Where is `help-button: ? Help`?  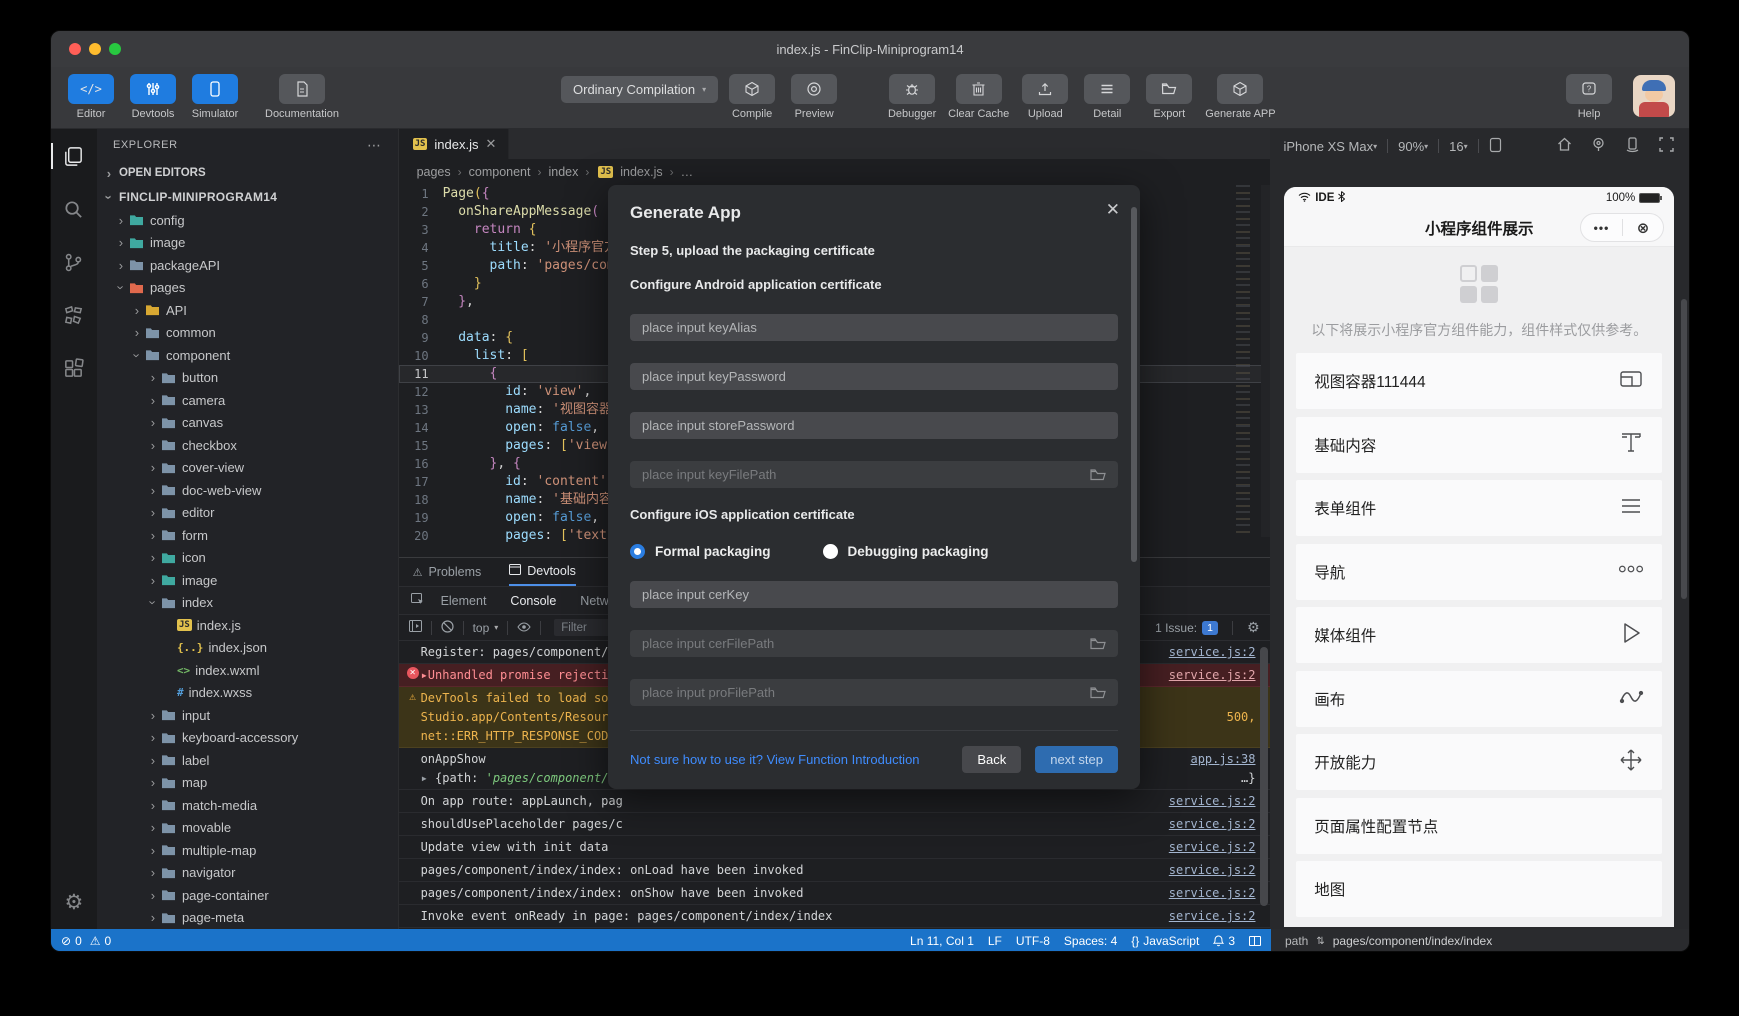
help-button: ? Help is located at coordinates (1589, 101).